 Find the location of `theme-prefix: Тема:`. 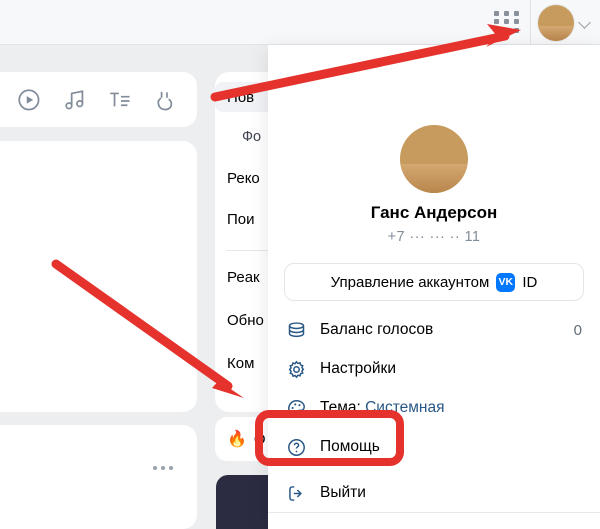

theme-prefix: Тема: is located at coordinates (343, 407).